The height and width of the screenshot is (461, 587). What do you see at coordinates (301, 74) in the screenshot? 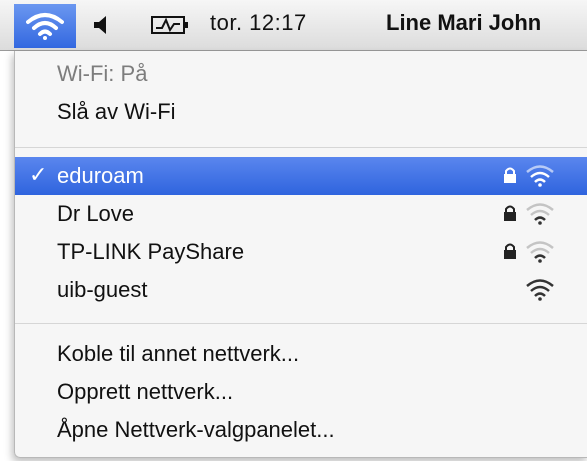
I see `wifi-status-item: Wi-Fi: På` at bounding box center [301, 74].